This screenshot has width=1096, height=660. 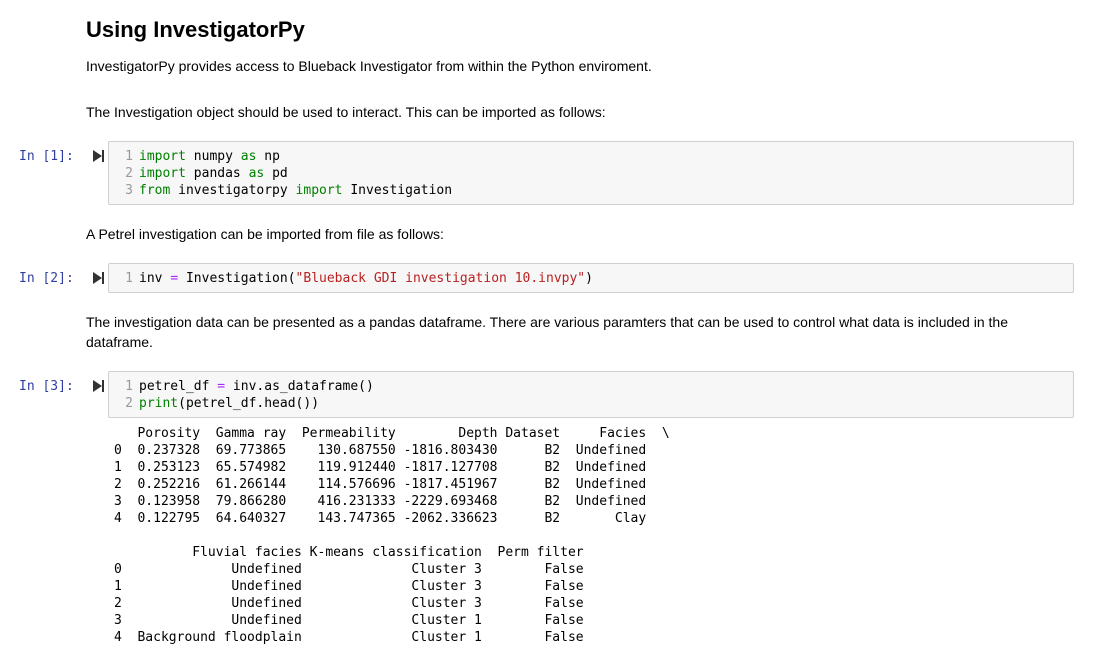 I want to click on cell-prompt: In [3]:, so click(x=46, y=386).